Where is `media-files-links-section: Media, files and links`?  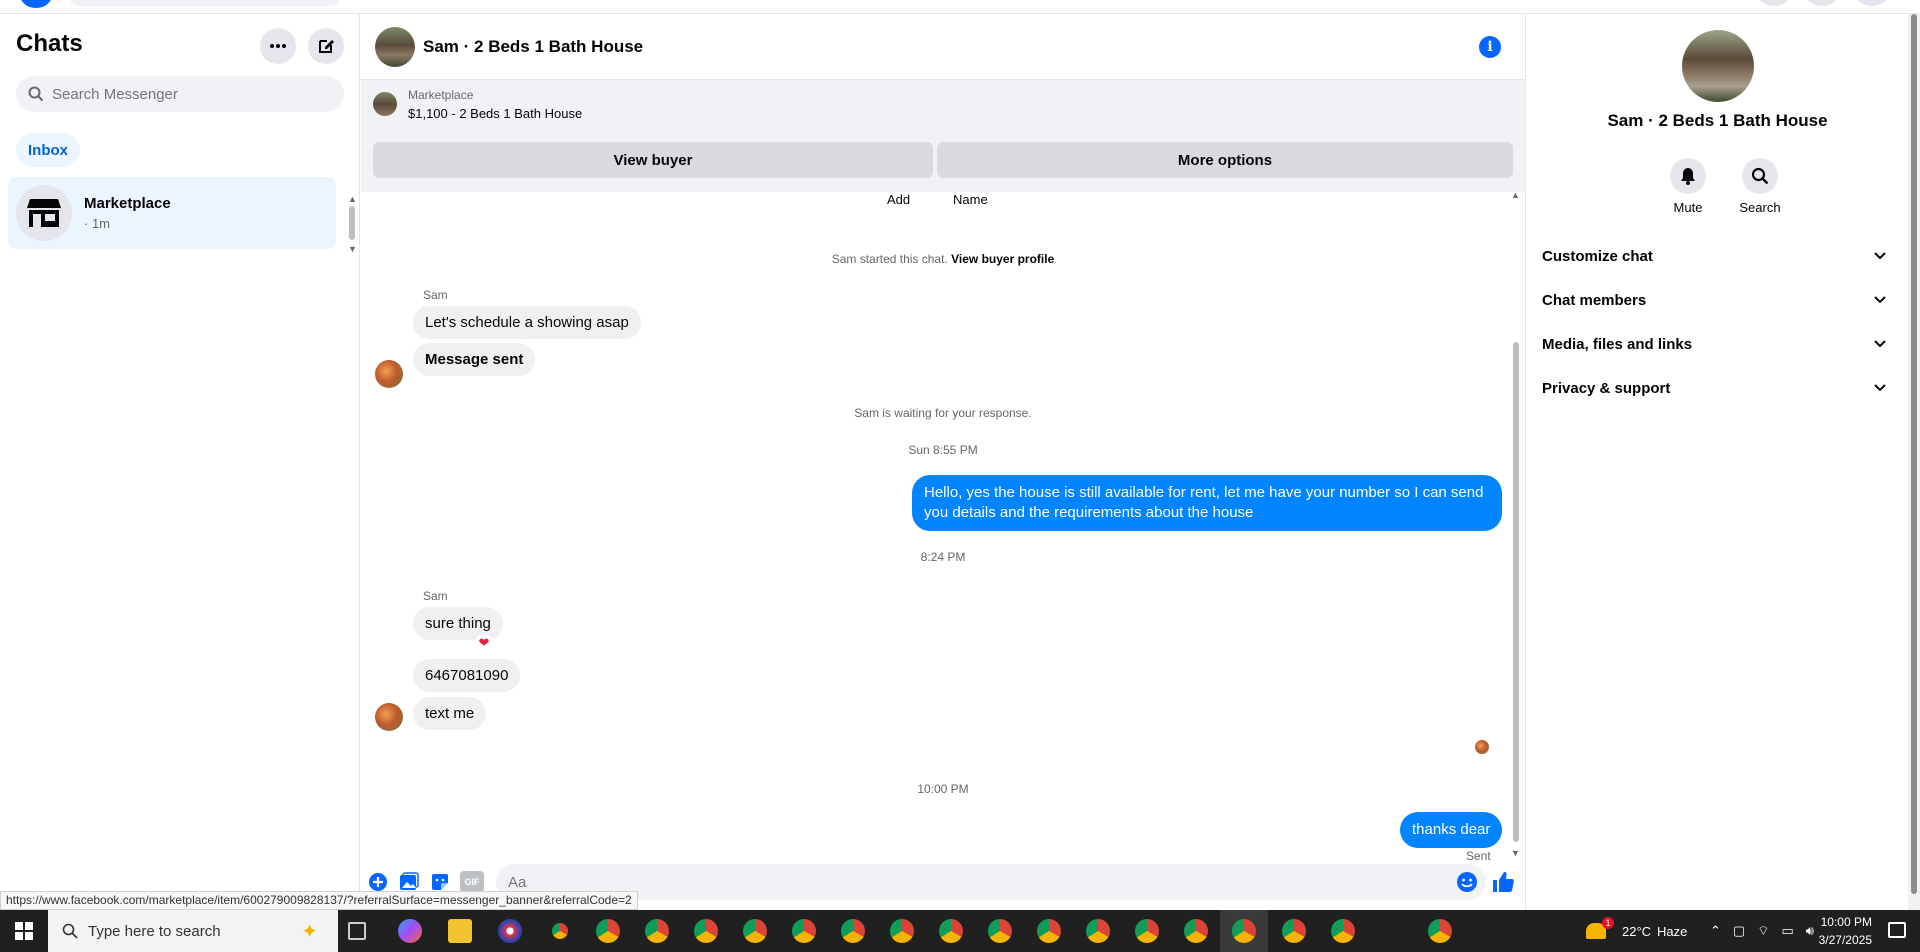
media-files-links-section: Media, files and links is located at coordinates (1714, 344).